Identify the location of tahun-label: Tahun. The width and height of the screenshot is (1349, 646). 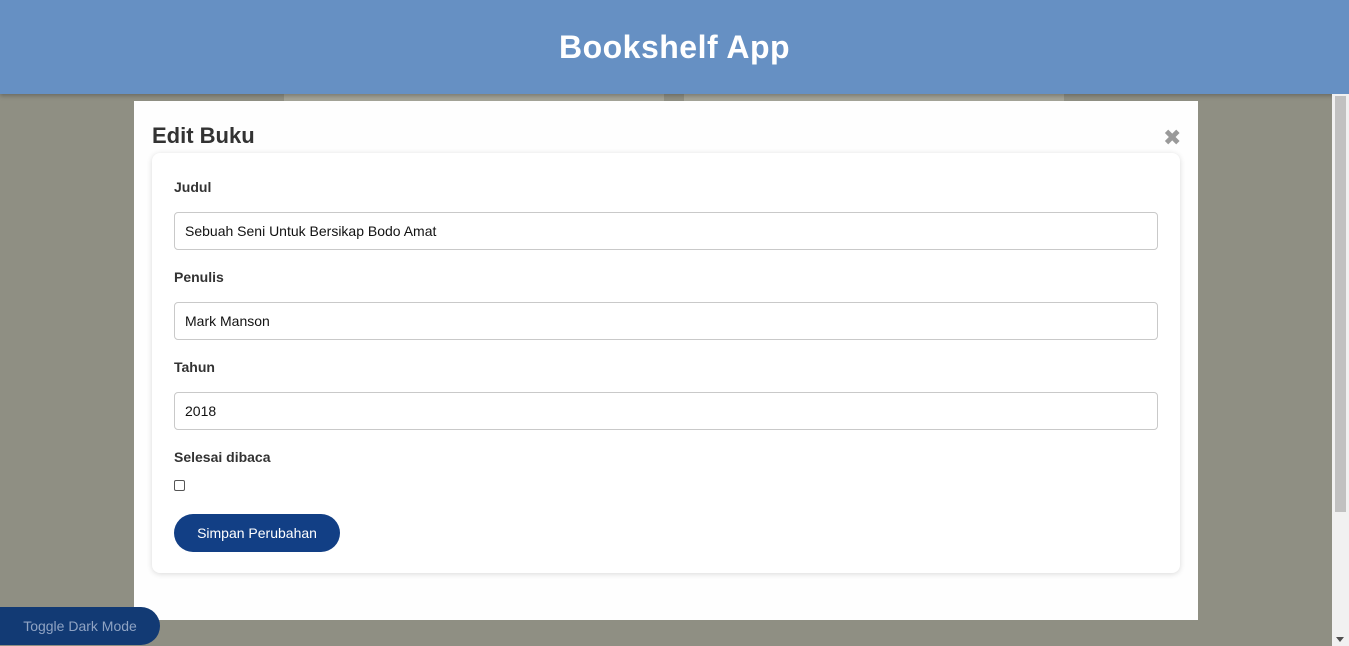
(194, 367).